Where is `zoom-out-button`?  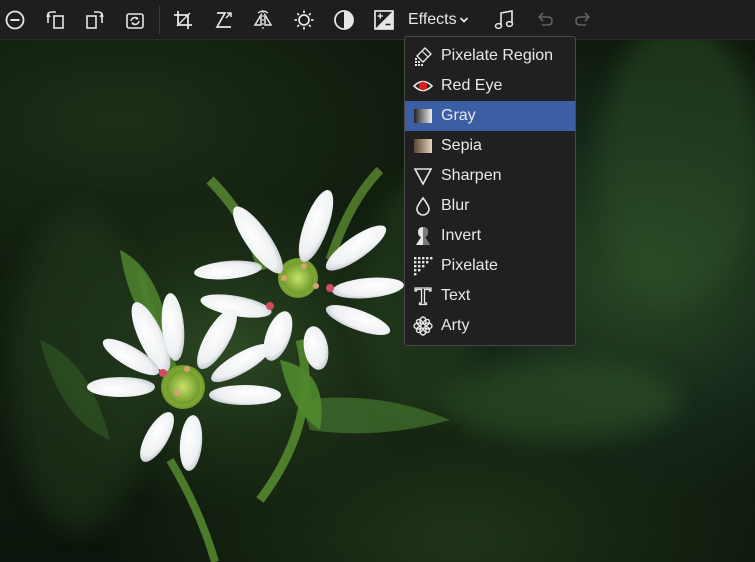
zoom-out-button is located at coordinates (15, 20).